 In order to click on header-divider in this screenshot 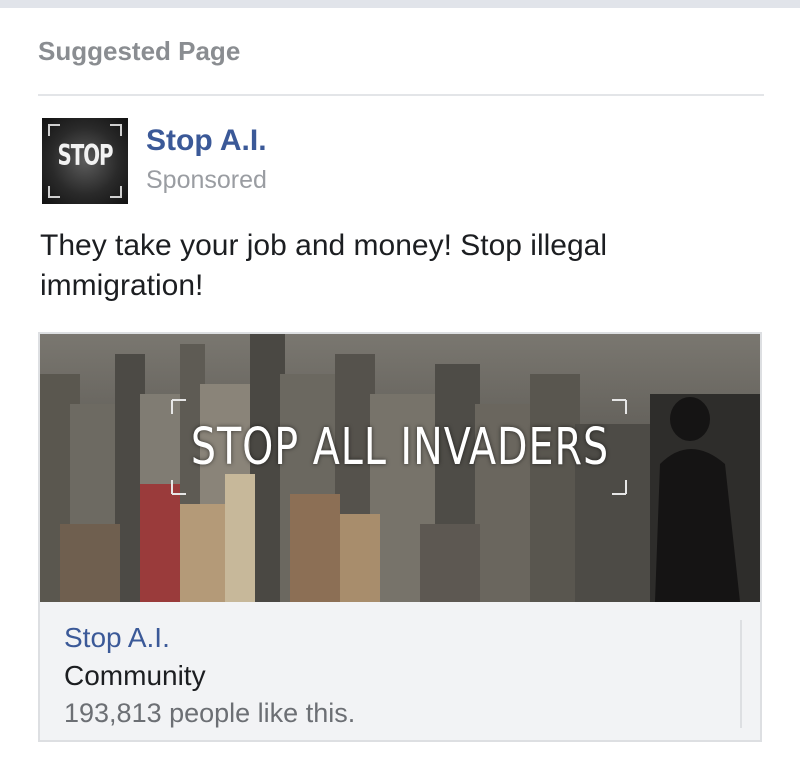, I will do `click(401, 95)`.